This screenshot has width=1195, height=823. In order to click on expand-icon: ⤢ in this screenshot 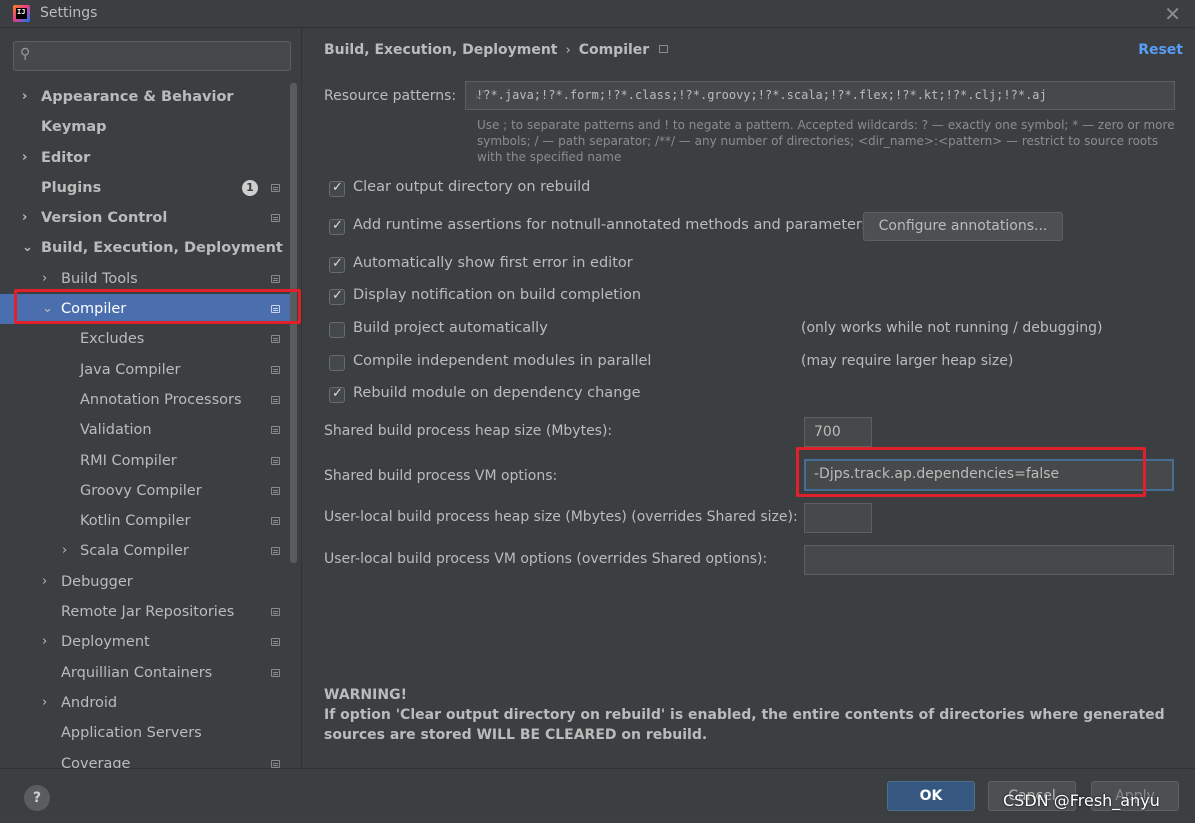, I will do `click(821, 95)`.